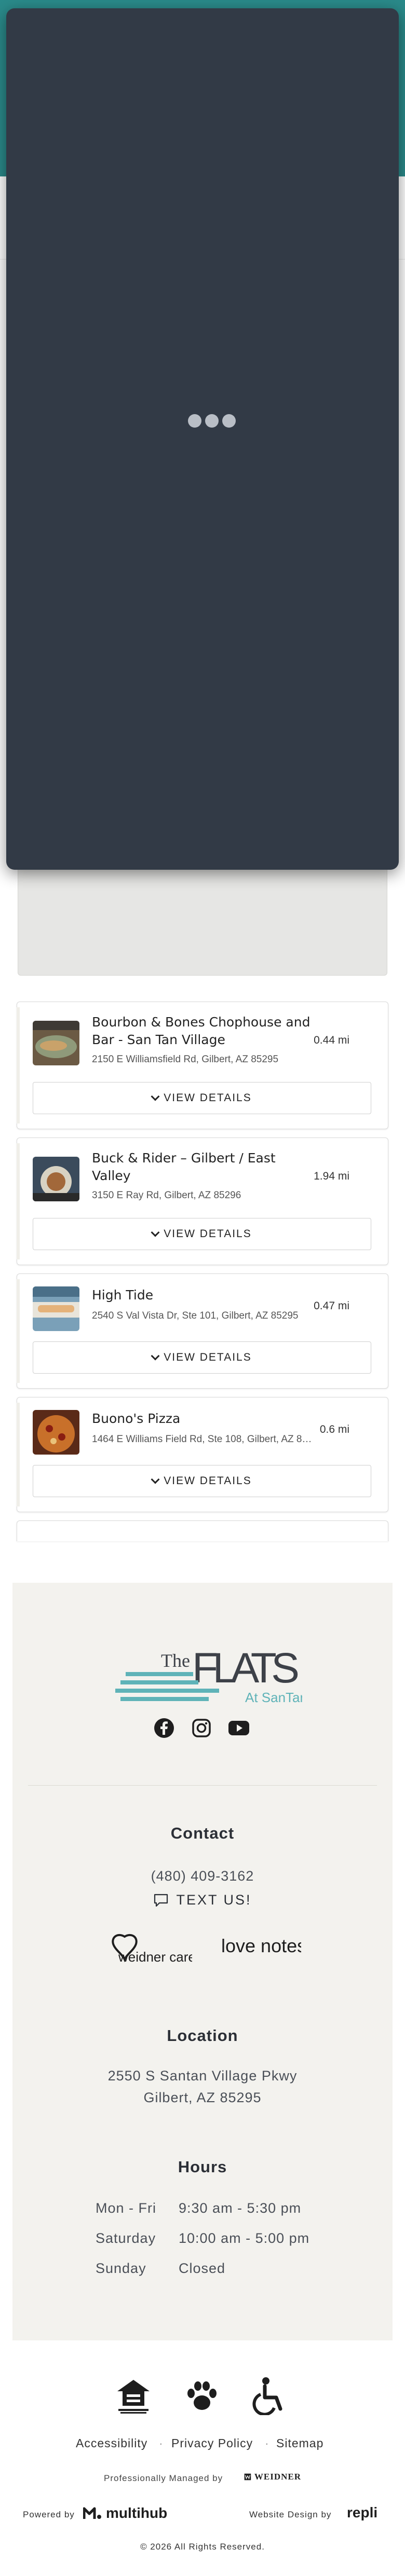 Image resolution: width=405 pixels, height=2576 pixels. What do you see at coordinates (176, 1660) in the screenshot?
I see `logo-the: The` at bounding box center [176, 1660].